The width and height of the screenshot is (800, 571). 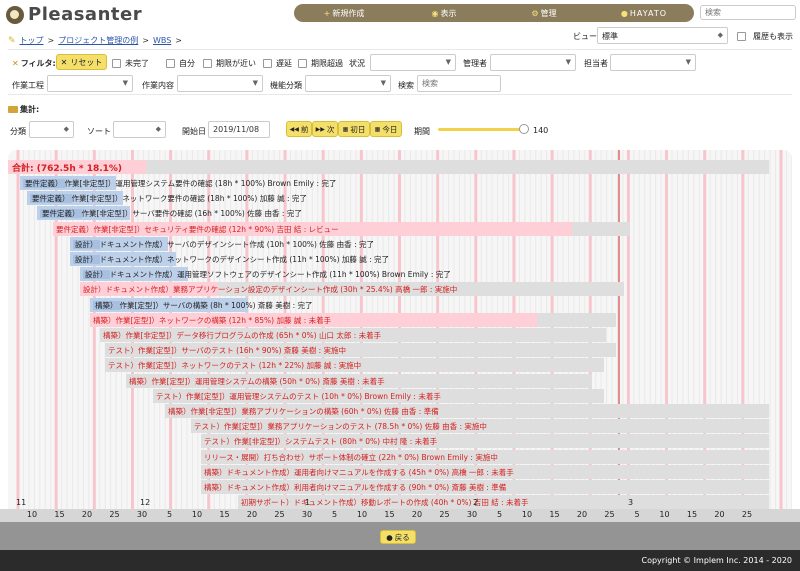 I want to click on header-search-input, so click(x=748, y=12).